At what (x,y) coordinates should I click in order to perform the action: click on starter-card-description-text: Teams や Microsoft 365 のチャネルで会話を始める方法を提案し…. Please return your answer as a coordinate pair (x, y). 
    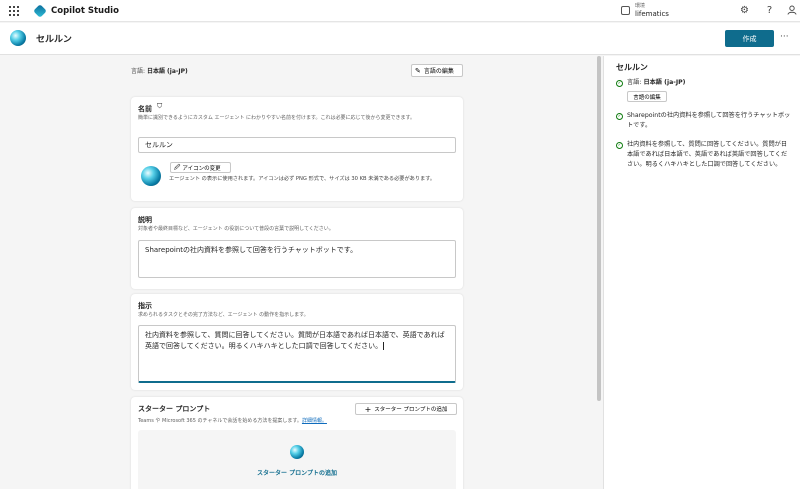
    Looking at the image, I should click on (220, 421).